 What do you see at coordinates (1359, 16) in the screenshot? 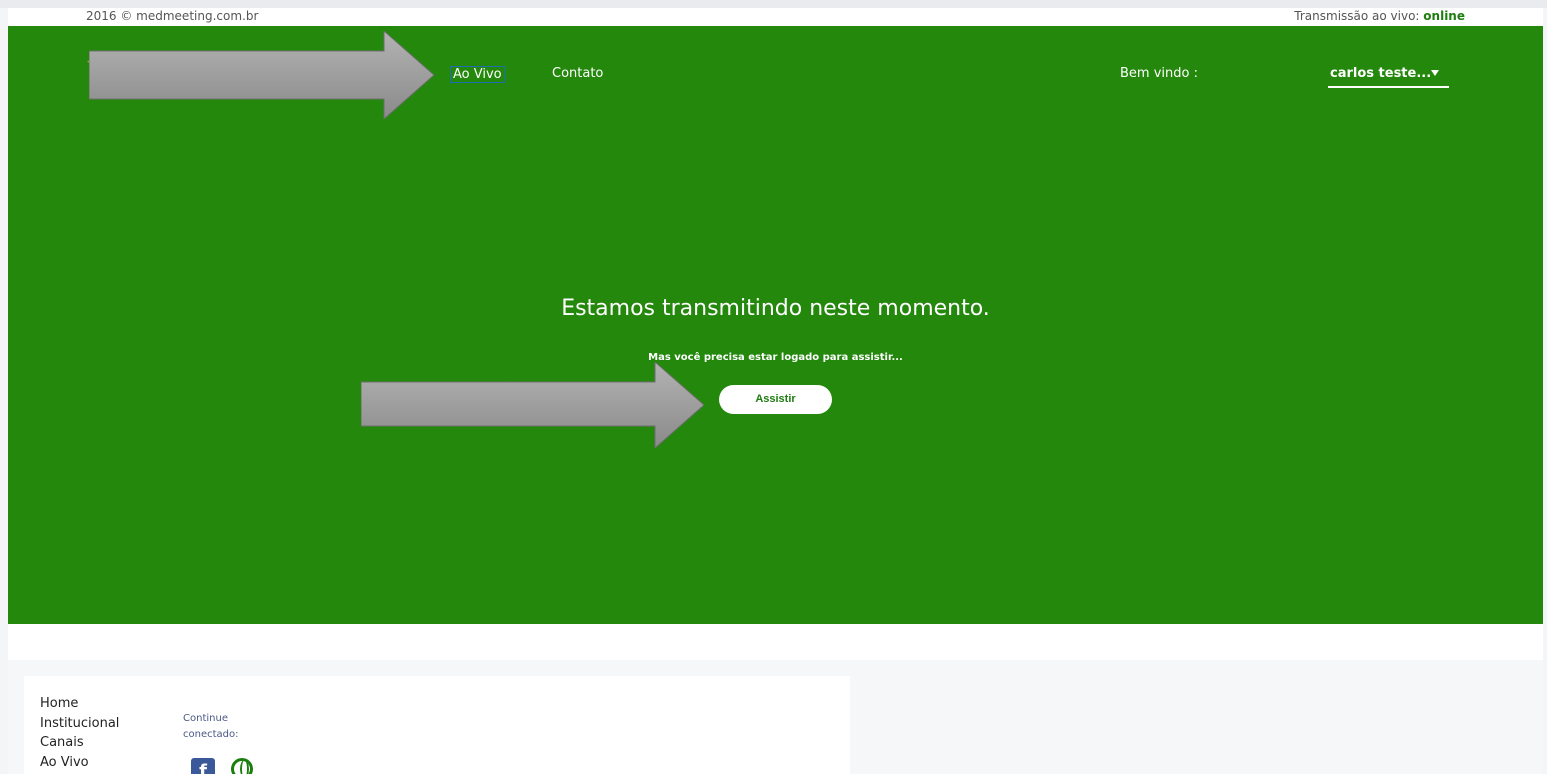
I see `live-status-label: Transmissão ao vivo:` at bounding box center [1359, 16].